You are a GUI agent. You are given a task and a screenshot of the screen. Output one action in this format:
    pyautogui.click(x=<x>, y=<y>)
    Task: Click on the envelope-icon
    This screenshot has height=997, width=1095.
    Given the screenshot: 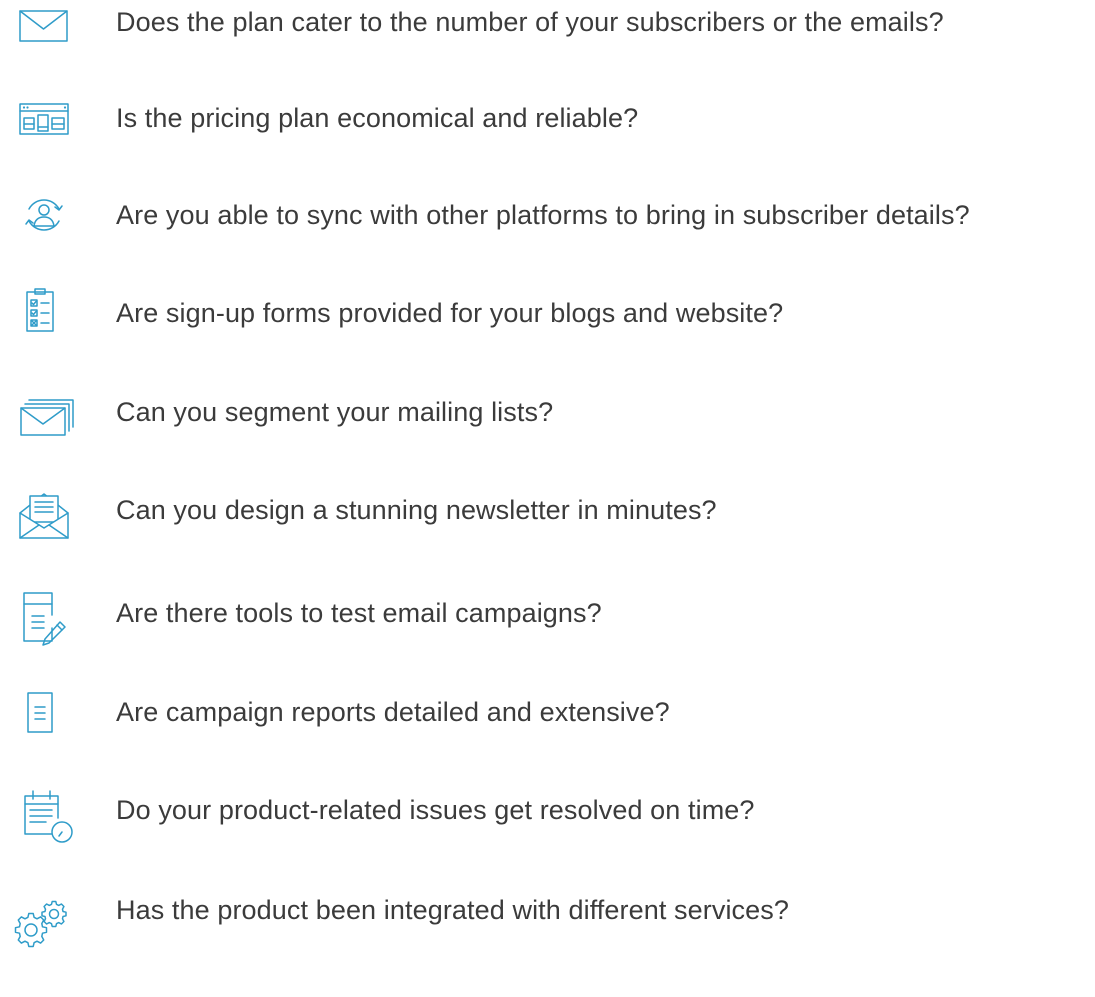 What is the action you would take?
    pyautogui.click(x=44, y=26)
    